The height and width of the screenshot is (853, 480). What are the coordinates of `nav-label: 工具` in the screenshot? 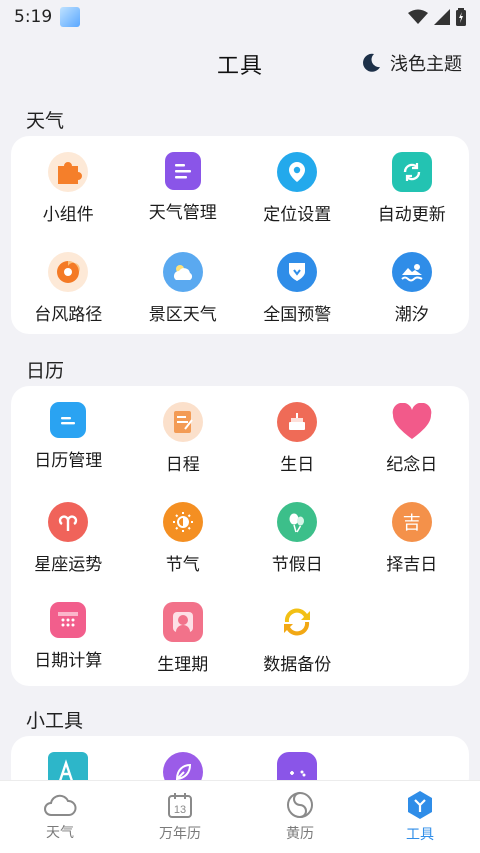 It's located at (420, 835).